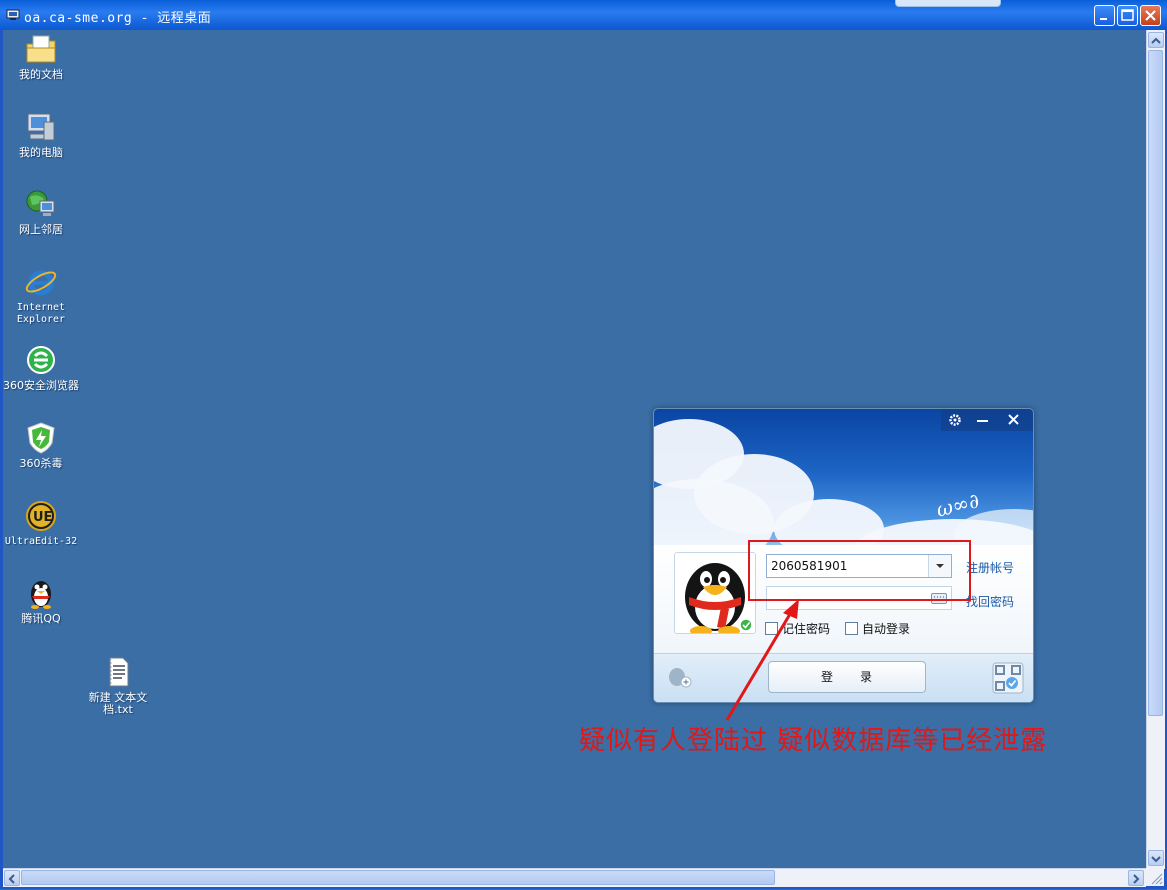 This screenshot has width=1167, height=890. I want to click on annotation-highlight-box, so click(859, 570).